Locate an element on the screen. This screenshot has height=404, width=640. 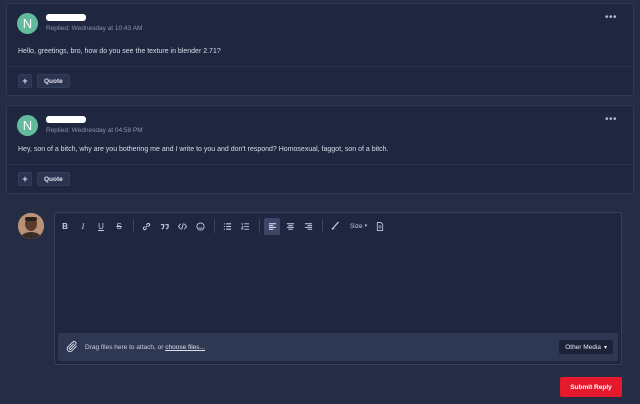
chevron-down-icon: ▾ is located at coordinates (366, 226).